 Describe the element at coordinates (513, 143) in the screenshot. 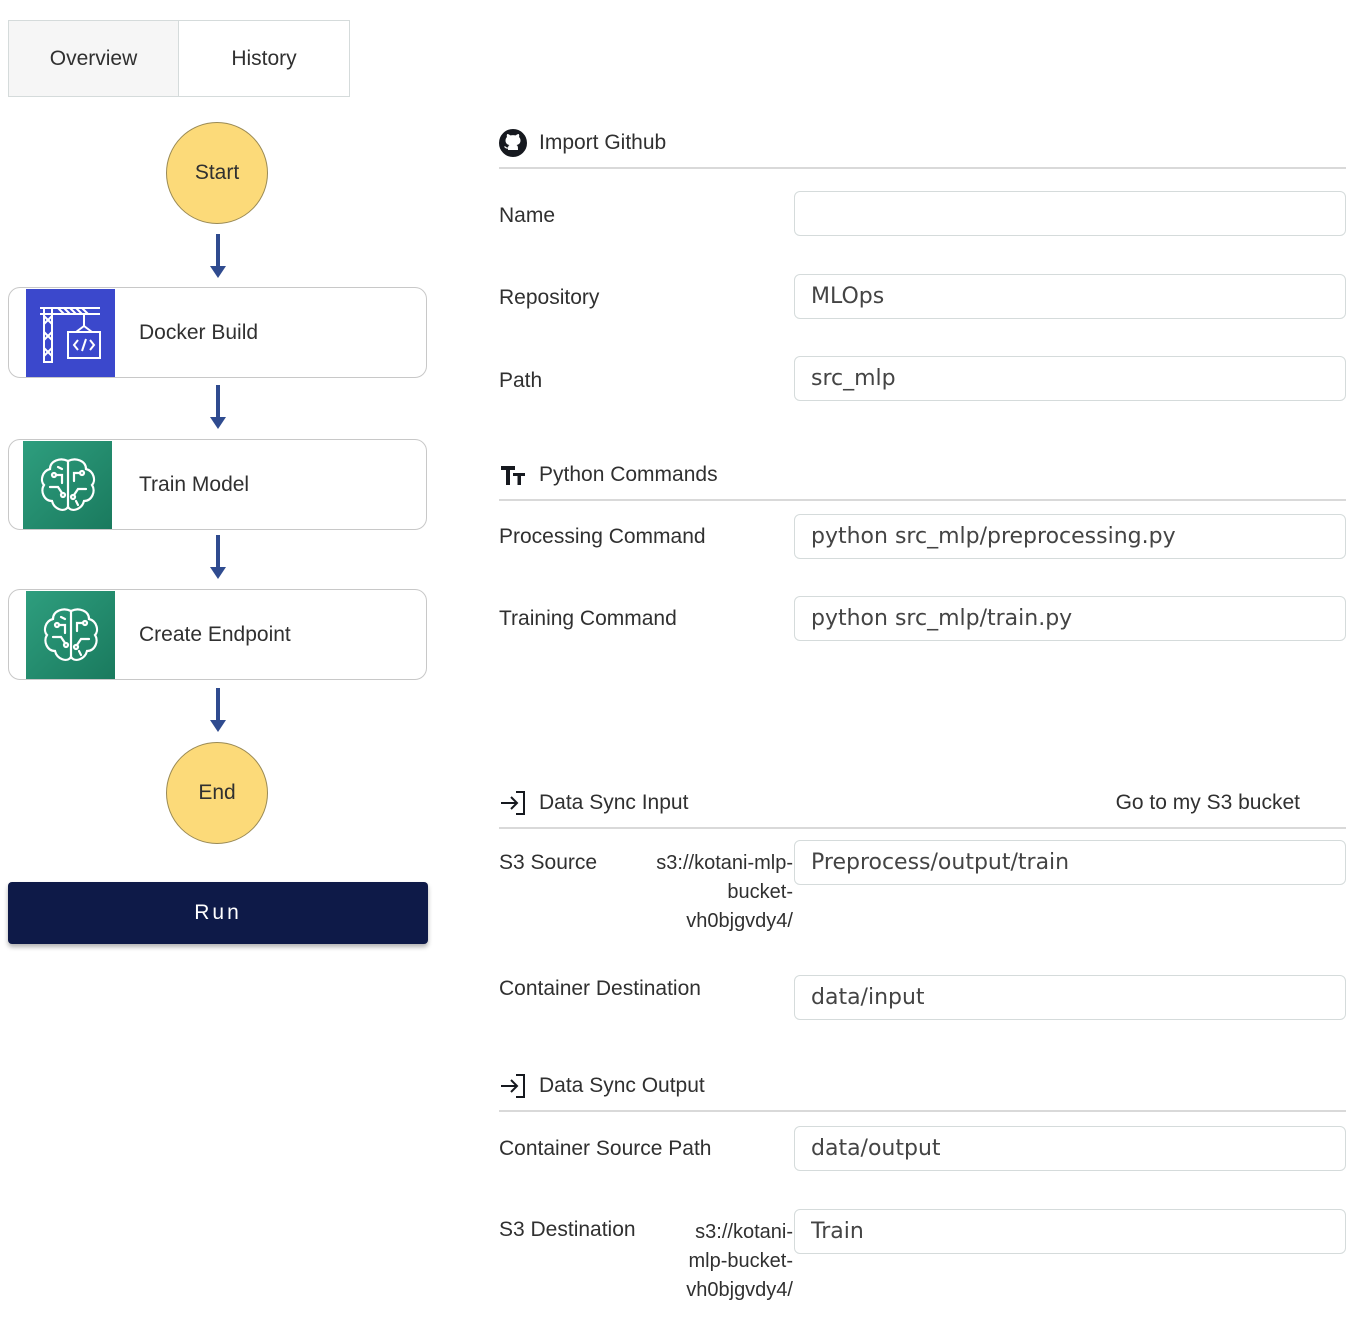

I see `github-icon` at that location.